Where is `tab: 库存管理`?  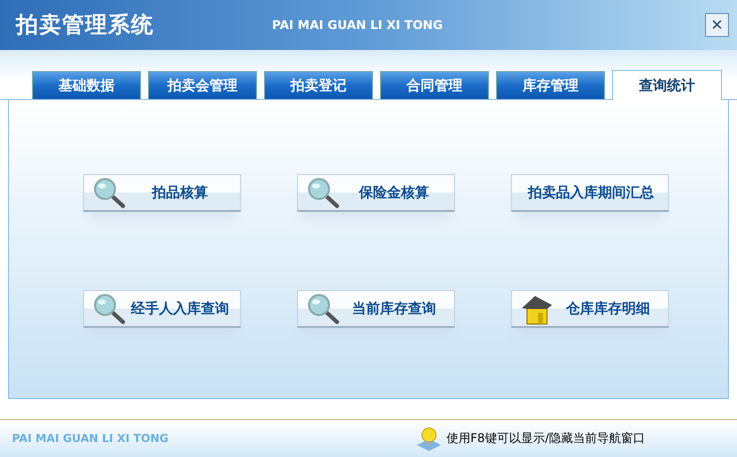 tab: 库存管理 is located at coordinates (550, 85).